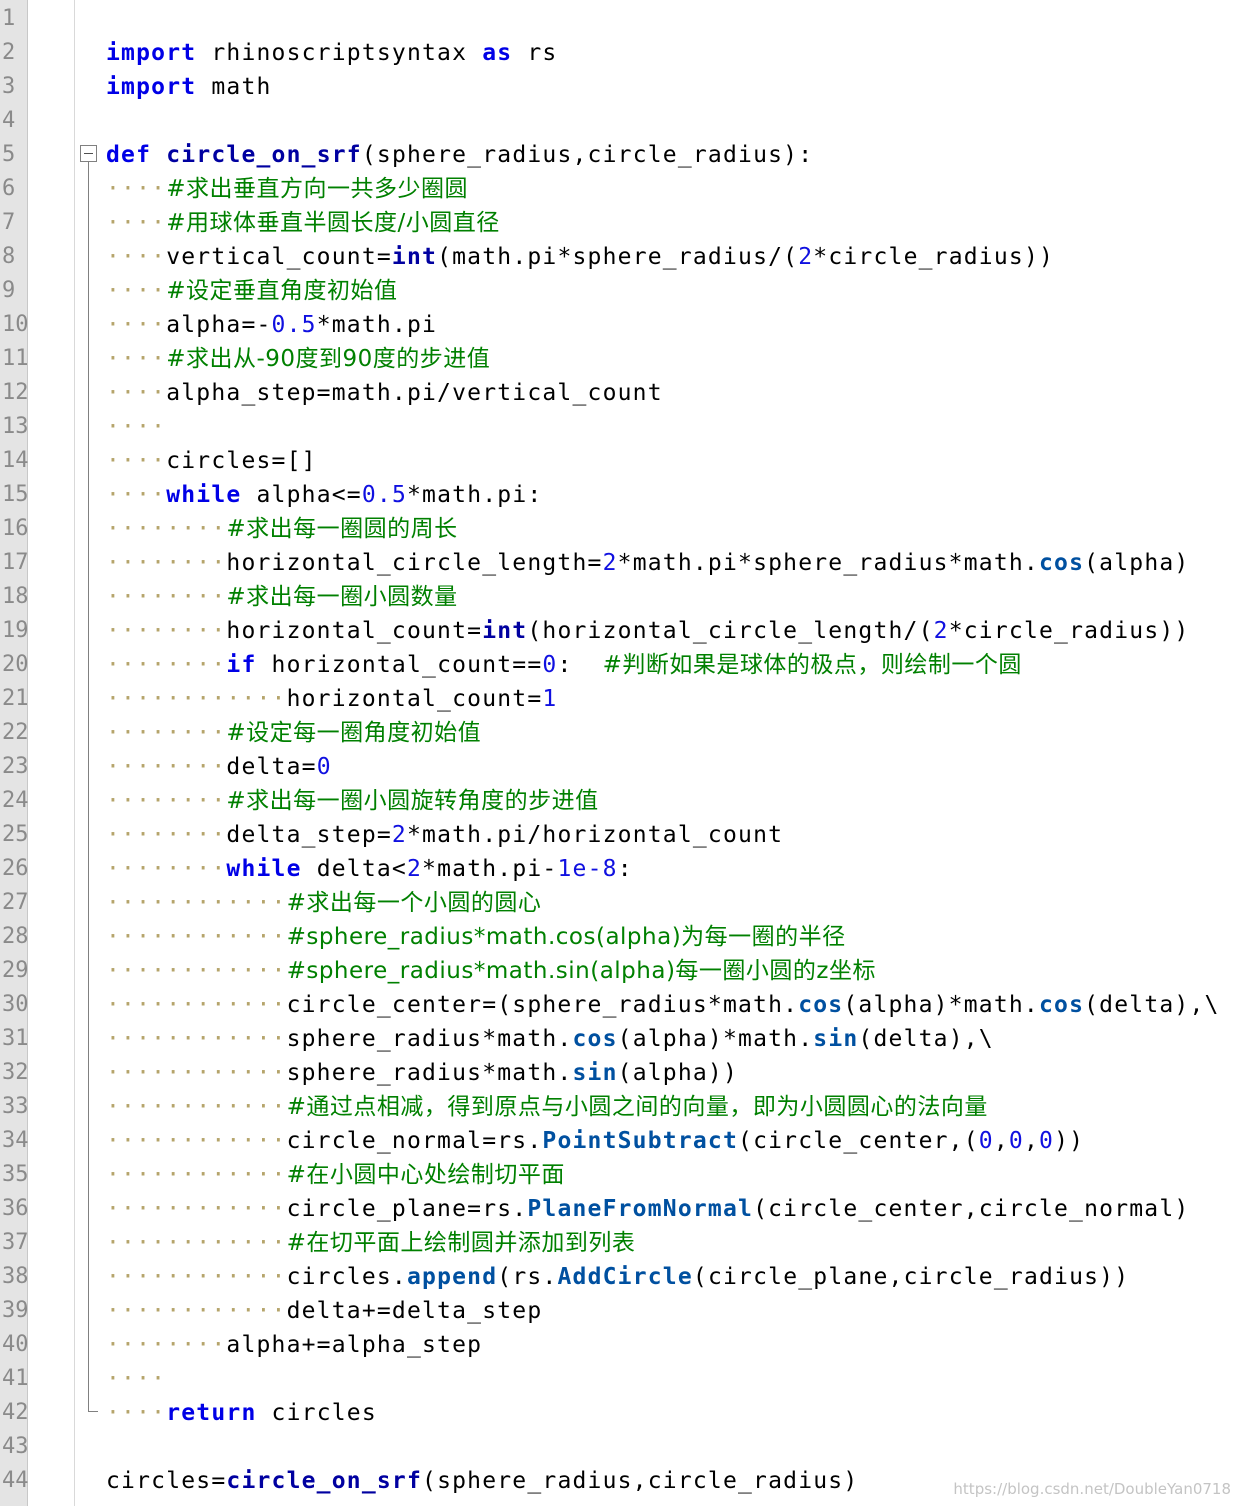 The height and width of the screenshot is (1506, 1239). Describe the element at coordinates (1069, 1141) in the screenshot. I see `code-token: ))` at that location.